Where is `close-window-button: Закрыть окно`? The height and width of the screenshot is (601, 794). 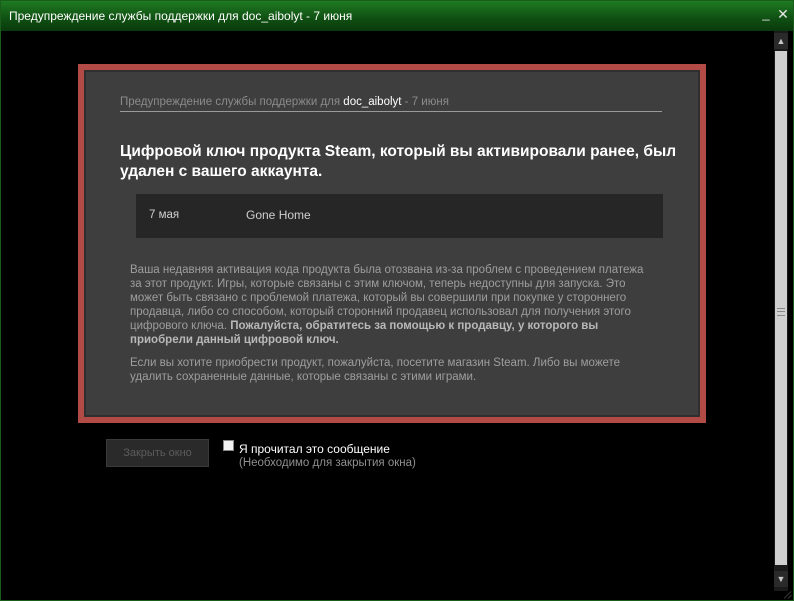 close-window-button: Закрыть окно is located at coordinates (157, 453).